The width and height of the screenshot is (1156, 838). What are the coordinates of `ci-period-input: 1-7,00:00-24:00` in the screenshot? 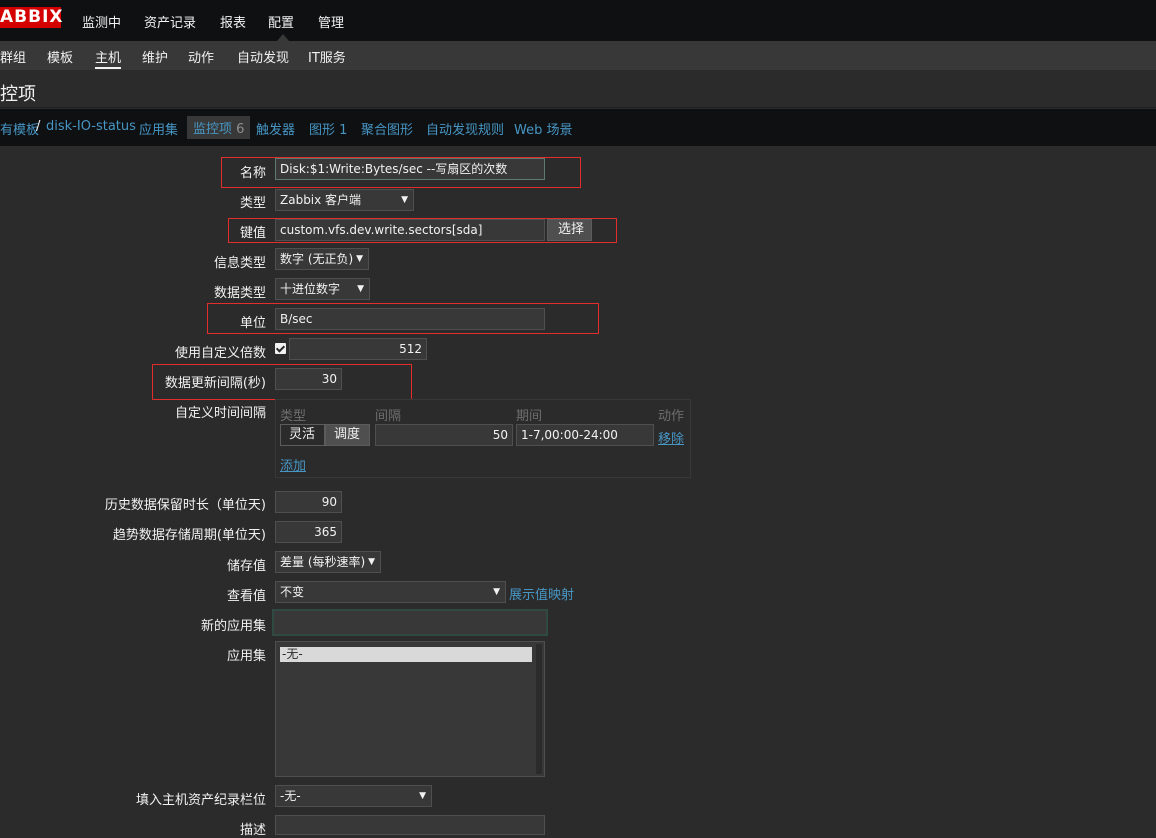 It's located at (585, 435).